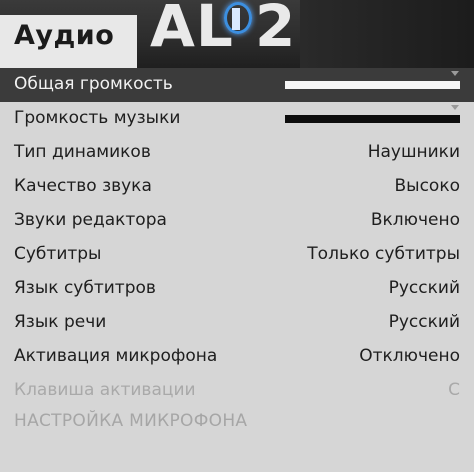 The height and width of the screenshot is (472, 474). I want to click on mic-activation-value: Отключено, so click(409, 356).